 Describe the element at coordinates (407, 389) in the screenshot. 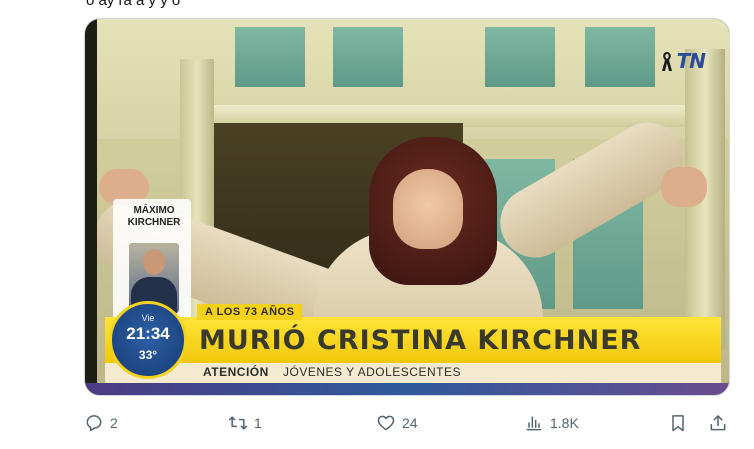

I see `ticker-strip` at that location.